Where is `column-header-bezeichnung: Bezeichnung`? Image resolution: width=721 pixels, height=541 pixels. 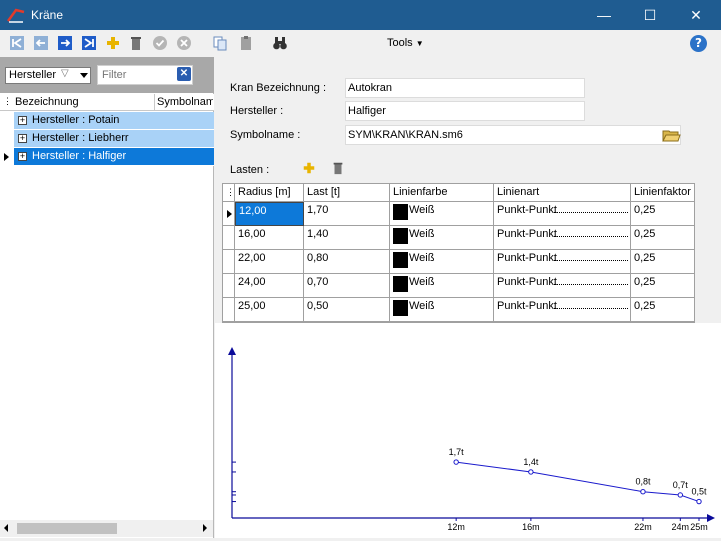
column-header-bezeichnung: Bezeichnung is located at coordinates (47, 102).